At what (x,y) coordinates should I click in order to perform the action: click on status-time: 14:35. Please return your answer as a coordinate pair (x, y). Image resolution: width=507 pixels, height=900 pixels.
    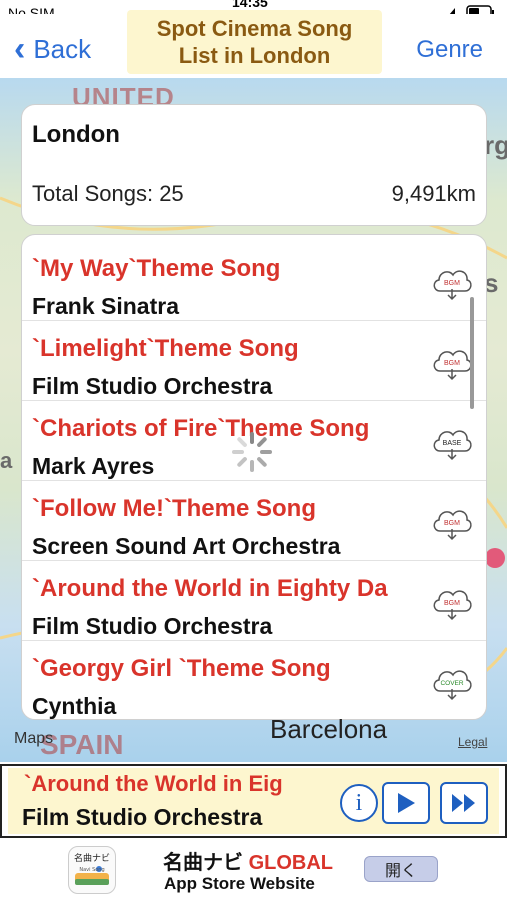
    Looking at the image, I should click on (250, 5).